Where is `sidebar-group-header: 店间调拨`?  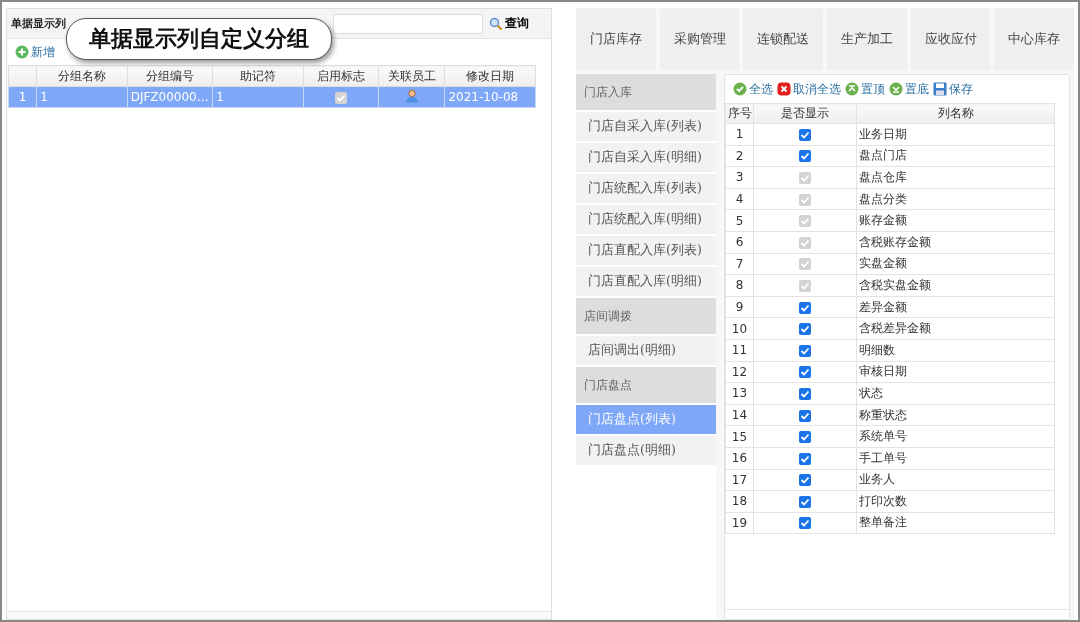 sidebar-group-header: 店间调拨 is located at coordinates (646, 316).